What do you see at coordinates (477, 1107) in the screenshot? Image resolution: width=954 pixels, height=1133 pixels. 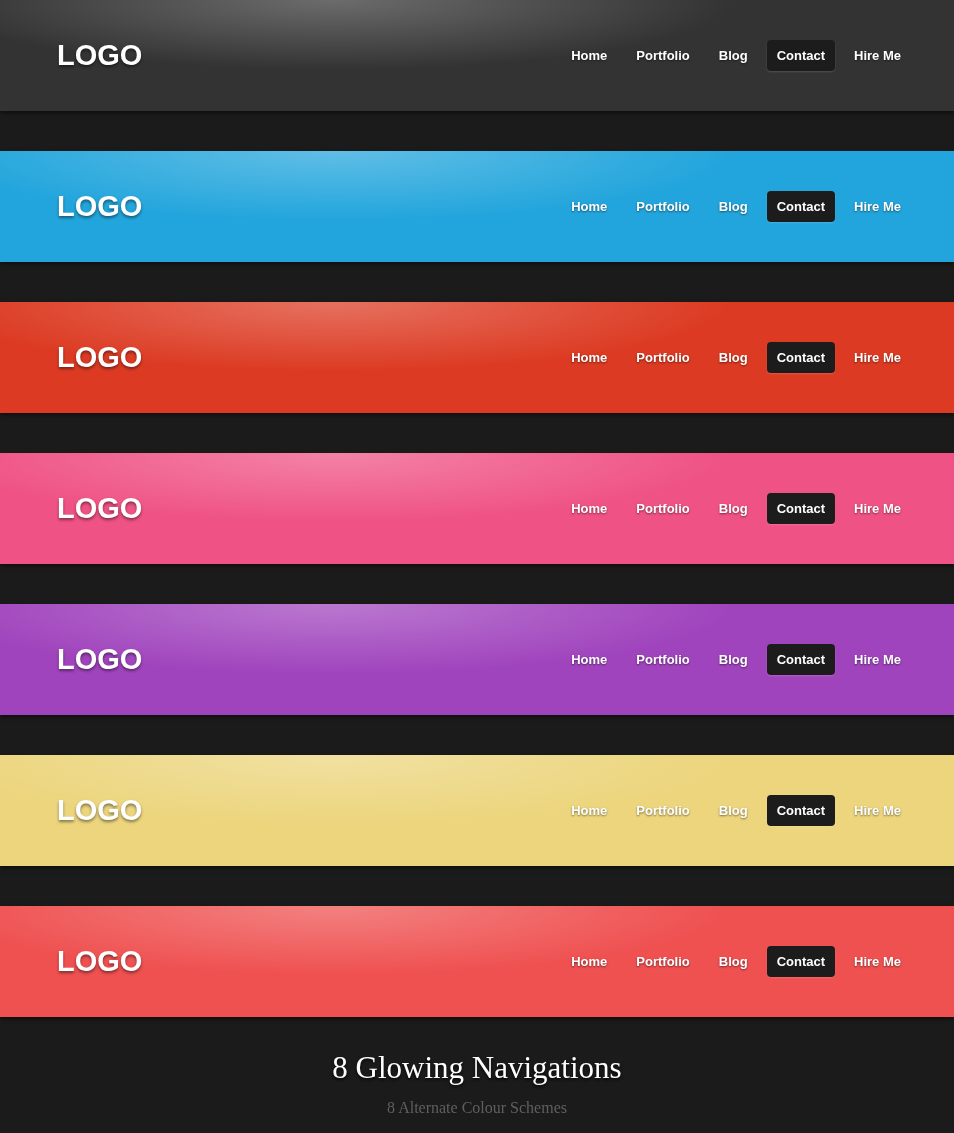 I see `footer-subtitle: 8 Alternate Colour Schemes` at bounding box center [477, 1107].